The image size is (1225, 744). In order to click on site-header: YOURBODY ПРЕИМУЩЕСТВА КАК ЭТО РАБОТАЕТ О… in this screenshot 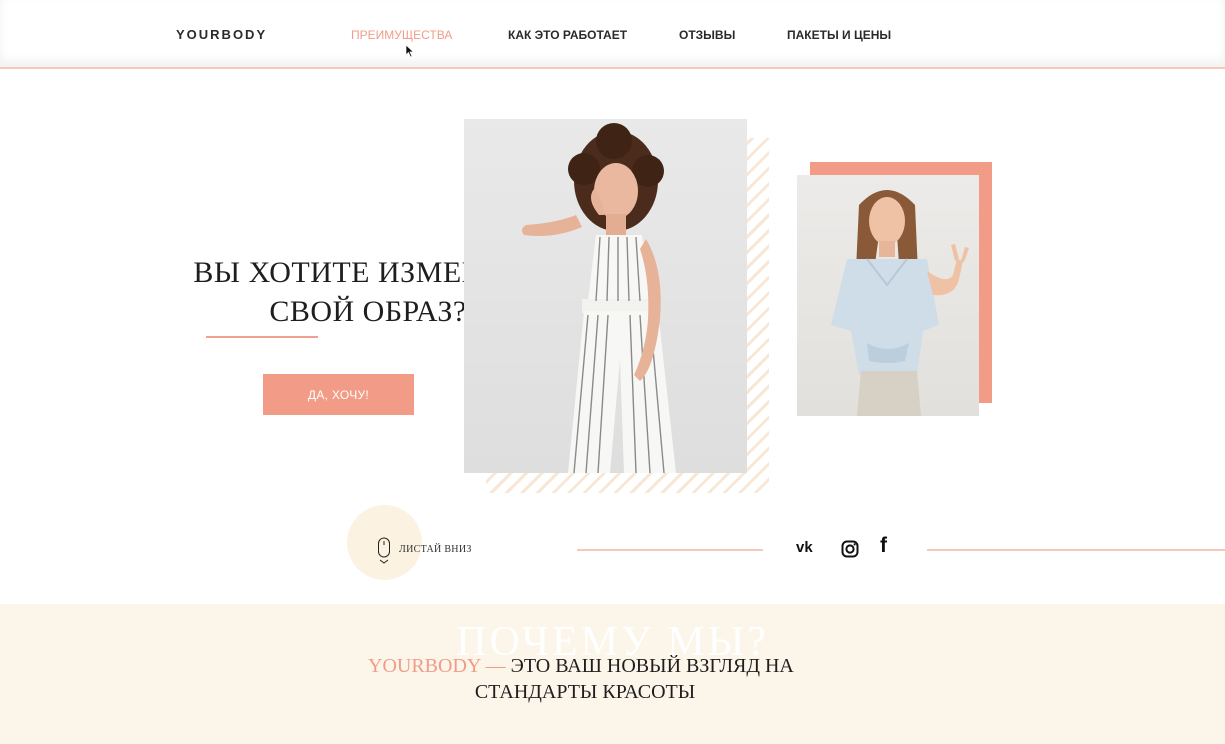, I will do `click(612, 34)`.